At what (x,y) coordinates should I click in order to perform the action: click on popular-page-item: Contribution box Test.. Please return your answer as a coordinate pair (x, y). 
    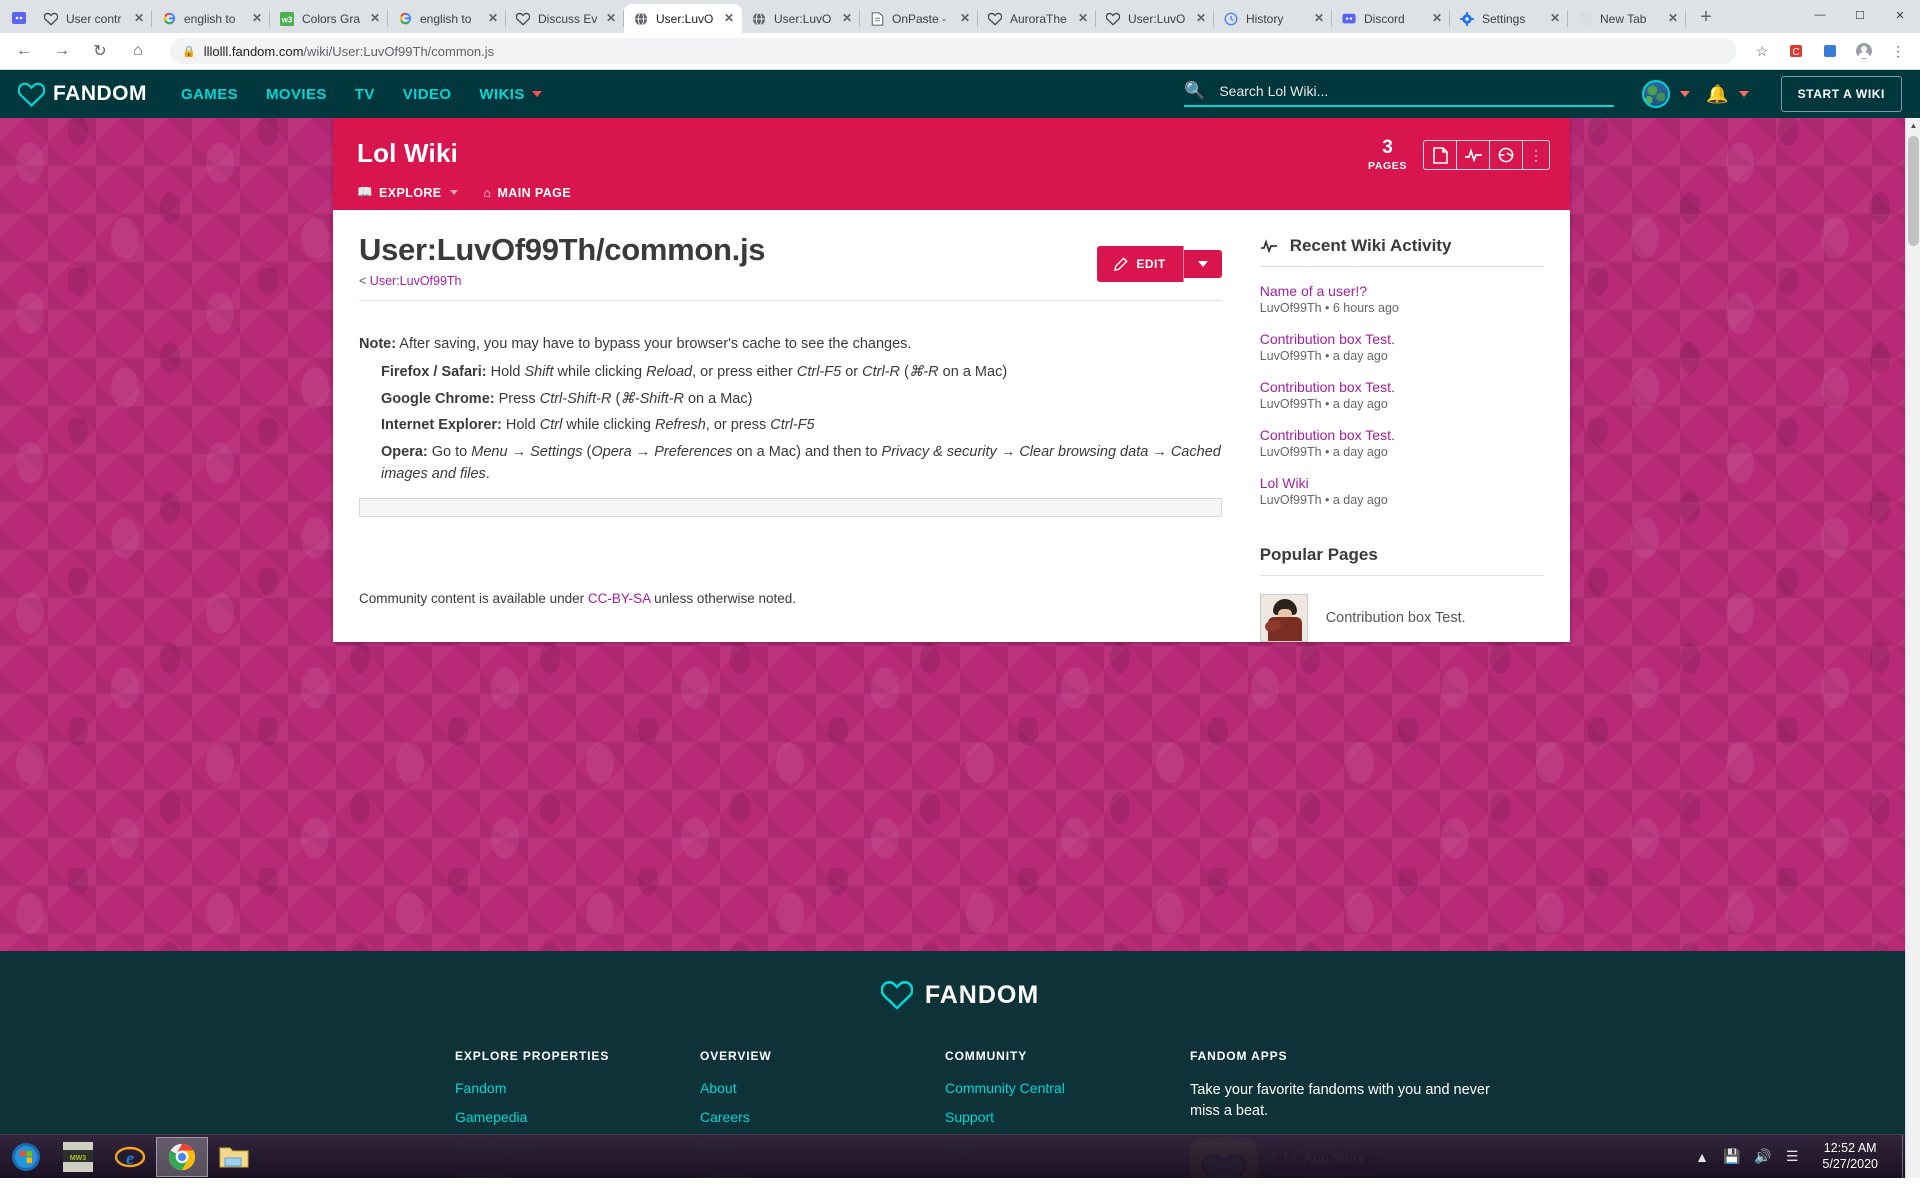
    Looking at the image, I should click on (1401, 618).